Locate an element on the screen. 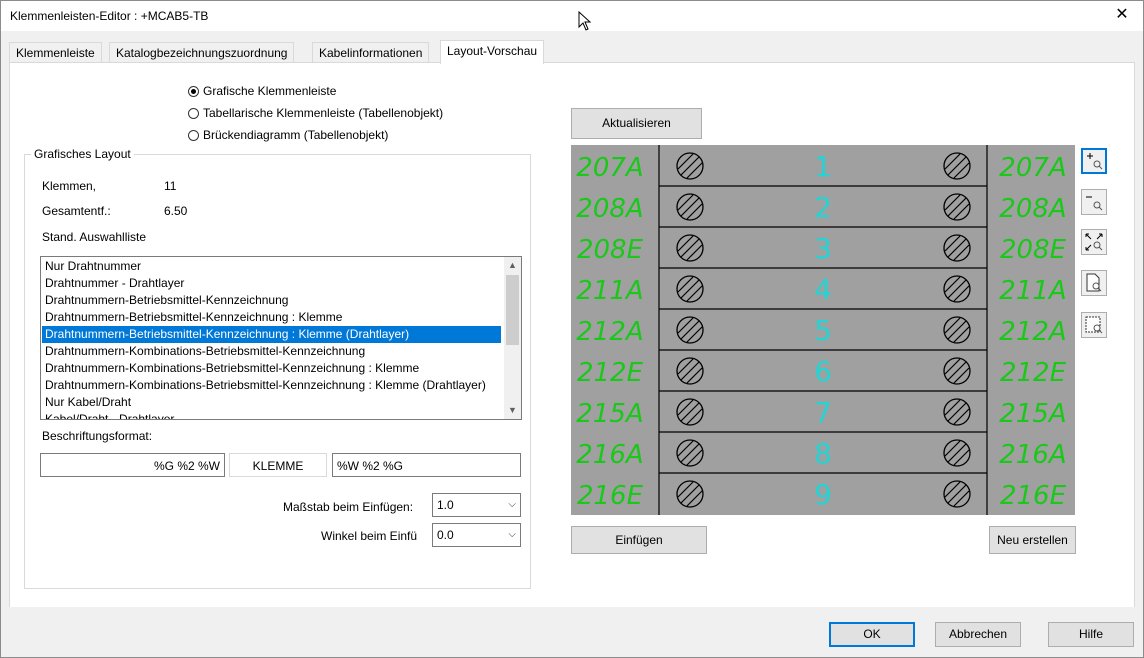 The width and height of the screenshot is (1144, 658). wire-label-left: 216E is located at coordinates (610, 496).